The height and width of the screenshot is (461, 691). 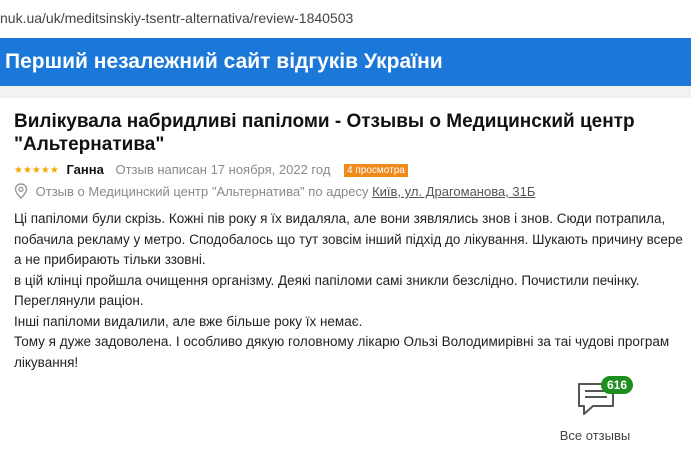 I want to click on rating-stars-icon: ★★★★★, so click(x=36, y=170).